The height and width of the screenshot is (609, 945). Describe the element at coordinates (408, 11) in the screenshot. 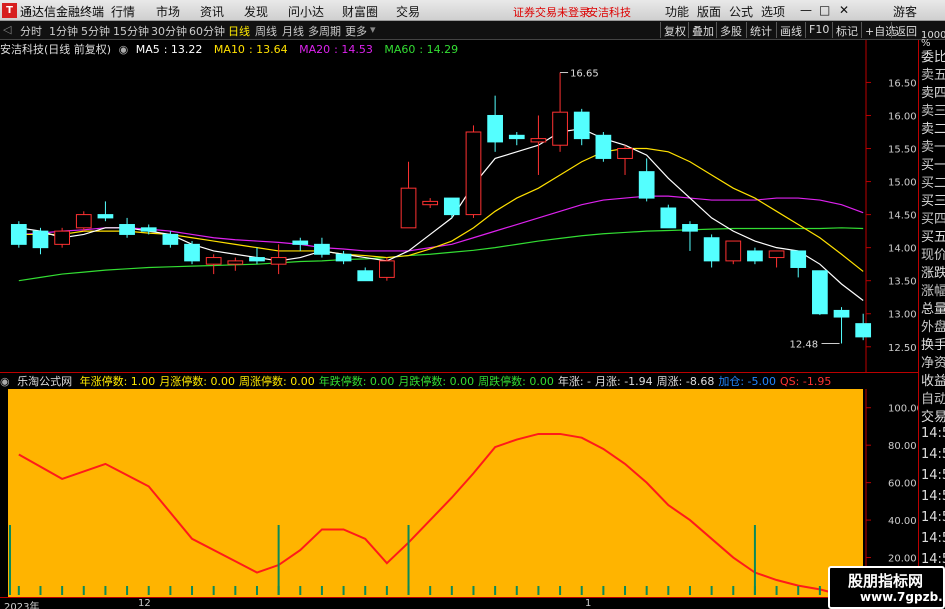

I see `menu-jiaoyi: 交易` at that location.